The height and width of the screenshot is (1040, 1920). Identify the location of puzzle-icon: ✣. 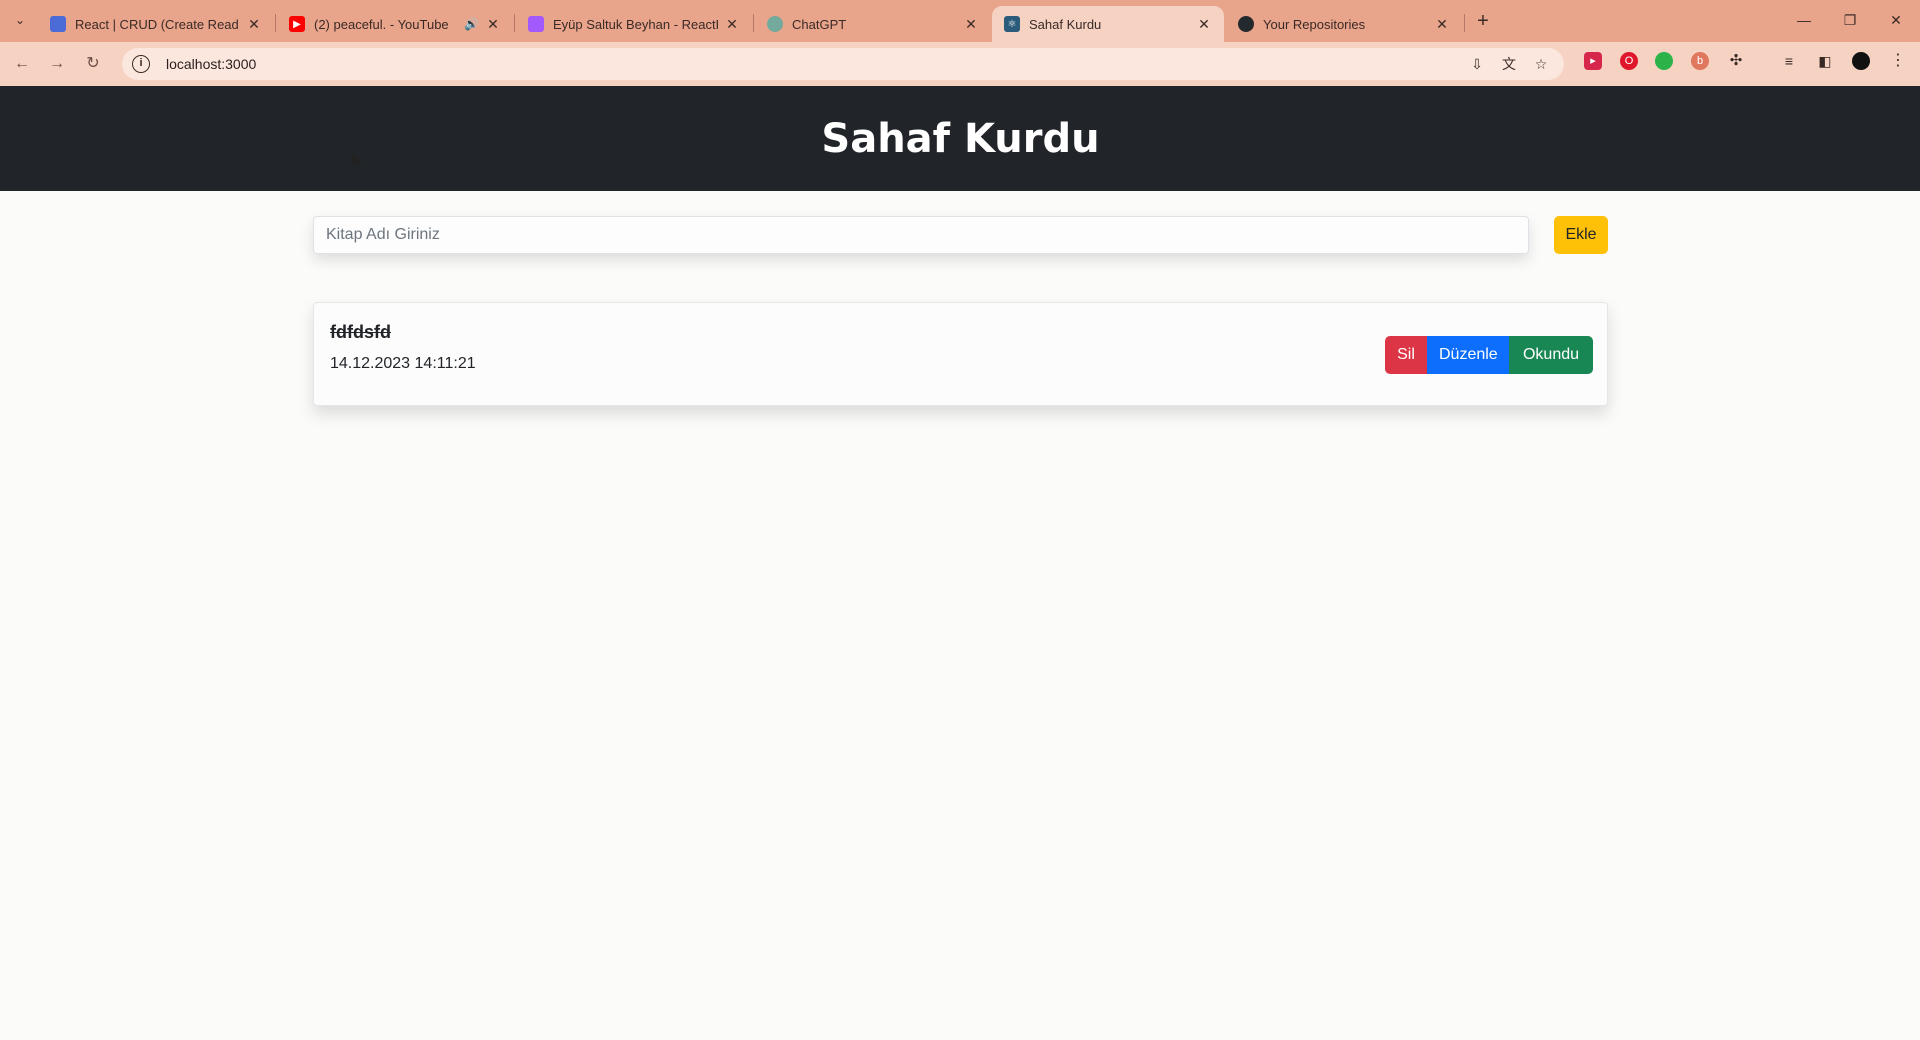
(1736, 61).